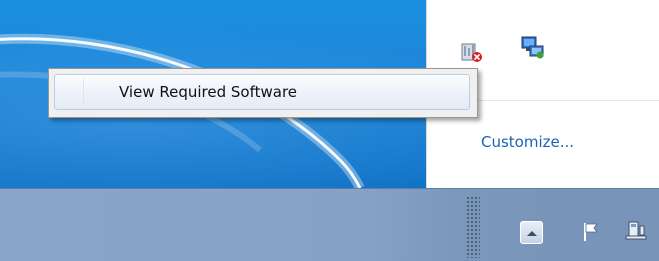 Image resolution: width=659 pixels, height=261 pixels. What do you see at coordinates (533, 47) in the screenshot?
I see `network-computer-icon` at bounding box center [533, 47].